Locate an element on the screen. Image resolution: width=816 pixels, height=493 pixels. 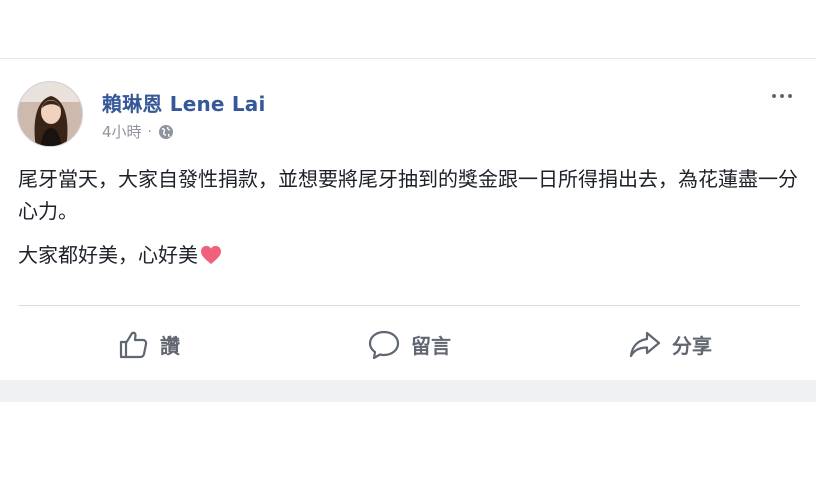
more-options-icon is located at coordinates (782, 96).